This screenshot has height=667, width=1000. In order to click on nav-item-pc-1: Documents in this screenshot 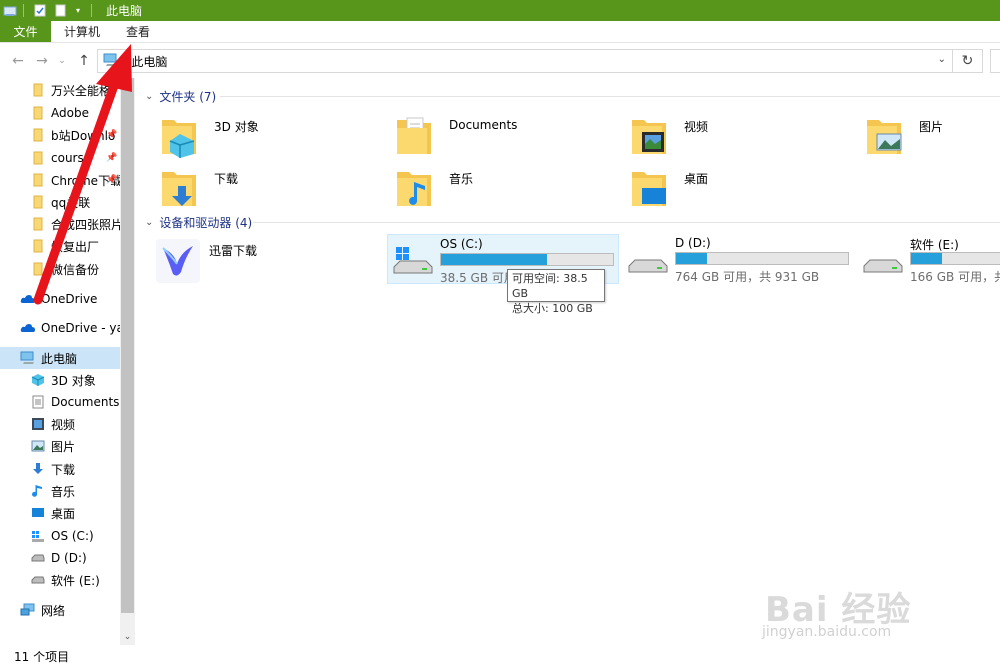, I will do `click(74, 402)`.